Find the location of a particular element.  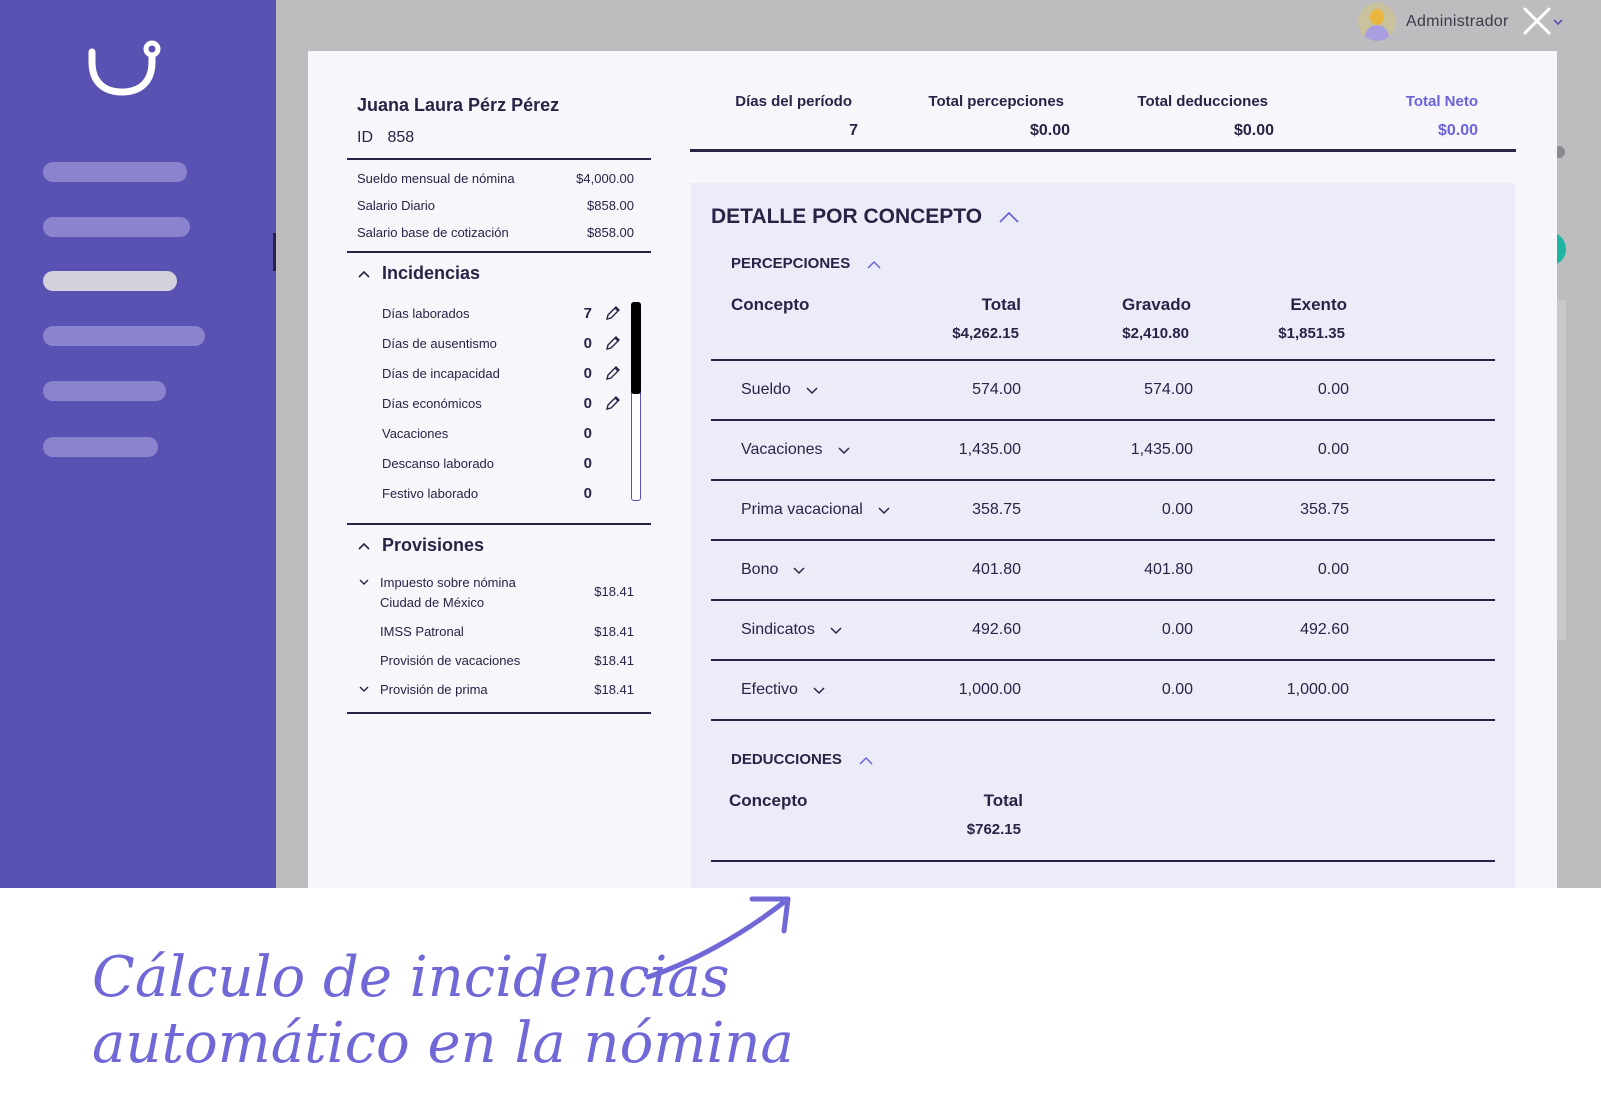

percepciones-toggle: PERCEPCIONES is located at coordinates (806, 263).